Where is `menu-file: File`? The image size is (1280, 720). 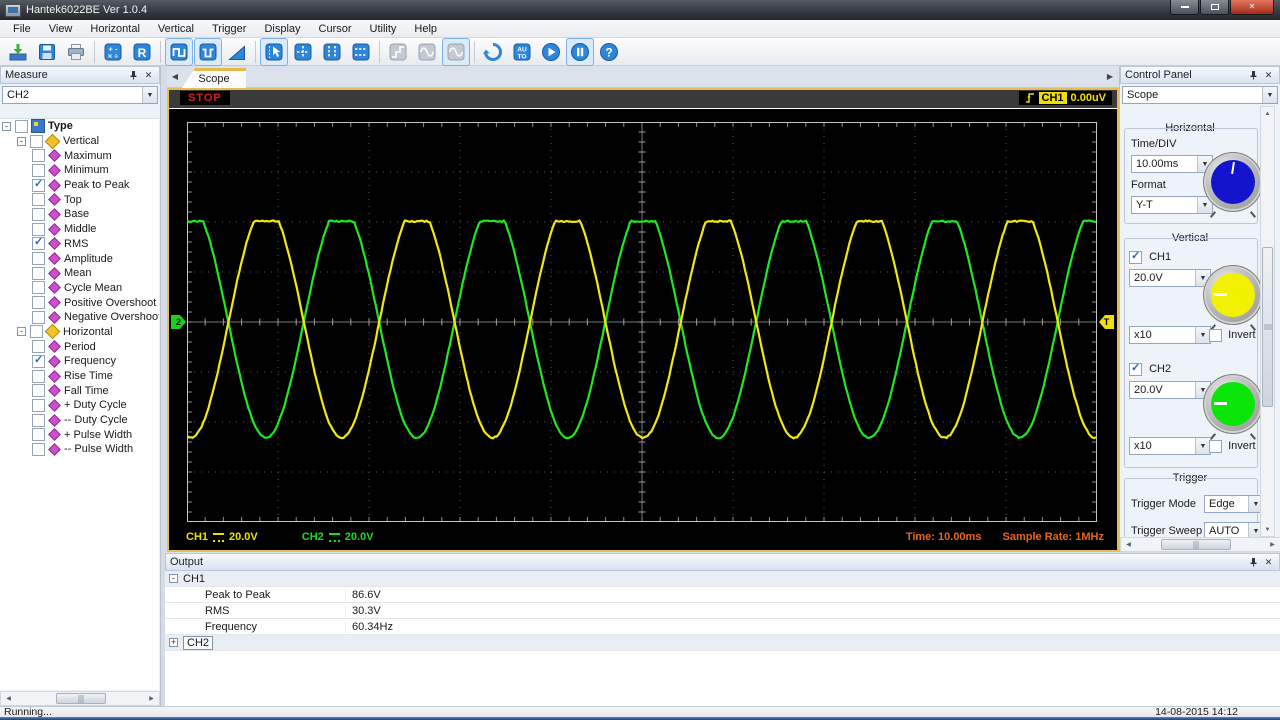
menu-file: File is located at coordinates (22, 29).